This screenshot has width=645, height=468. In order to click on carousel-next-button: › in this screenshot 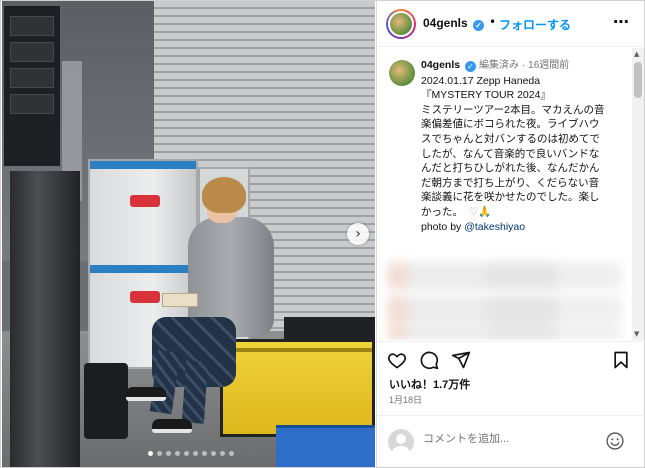, I will do `click(358, 234)`.